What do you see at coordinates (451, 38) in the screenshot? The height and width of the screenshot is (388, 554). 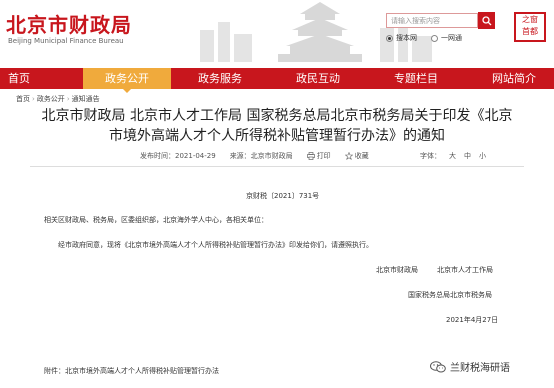 I see `radio-one-network-label: 一网通` at bounding box center [451, 38].